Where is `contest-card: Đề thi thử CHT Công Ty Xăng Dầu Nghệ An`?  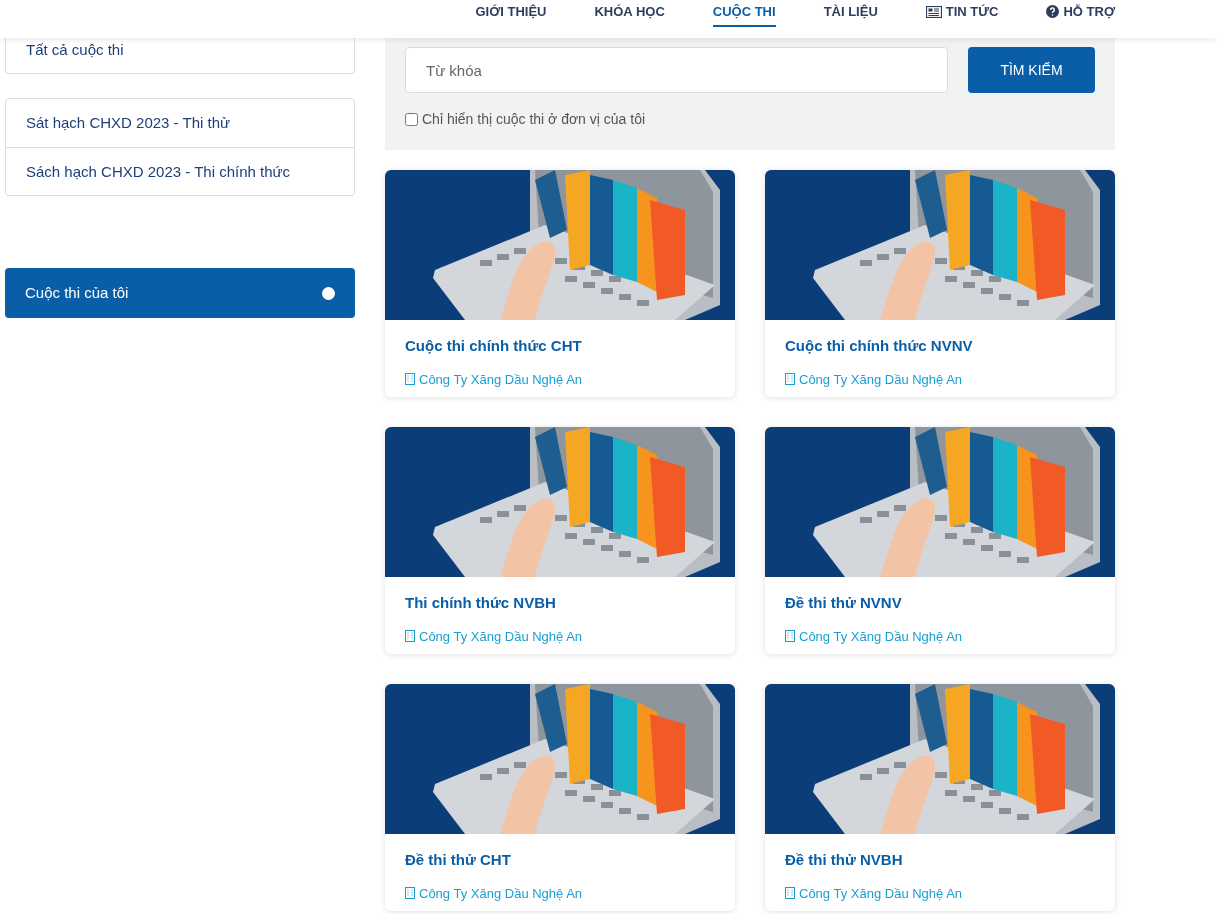 contest-card: Đề thi thử CHT Công Ty Xăng Dầu Nghệ An is located at coordinates (560, 797).